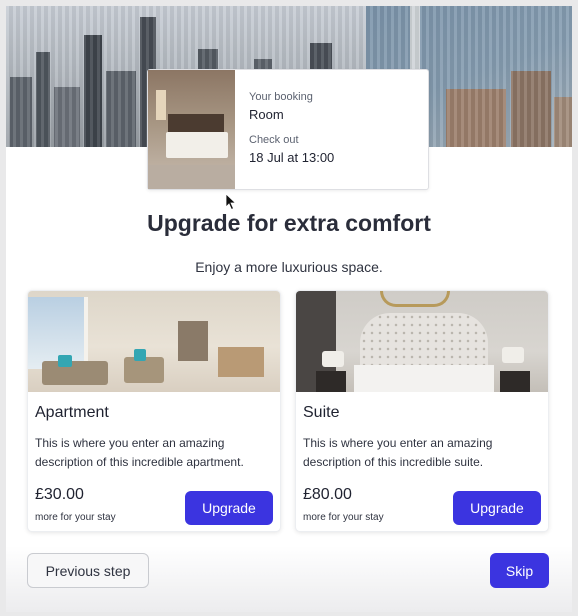 Image resolution: width=578 pixels, height=616 pixels. I want to click on booking-label: Your booking, so click(281, 97).